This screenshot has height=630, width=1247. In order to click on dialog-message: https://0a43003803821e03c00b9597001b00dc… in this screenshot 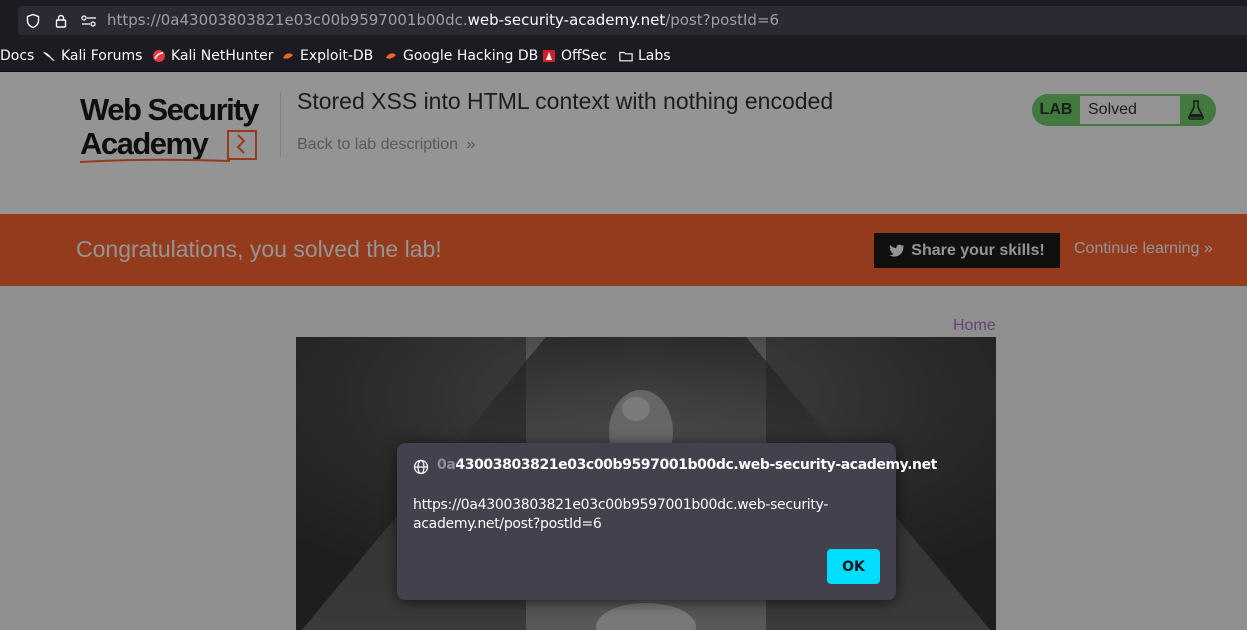, I will do `click(621, 514)`.